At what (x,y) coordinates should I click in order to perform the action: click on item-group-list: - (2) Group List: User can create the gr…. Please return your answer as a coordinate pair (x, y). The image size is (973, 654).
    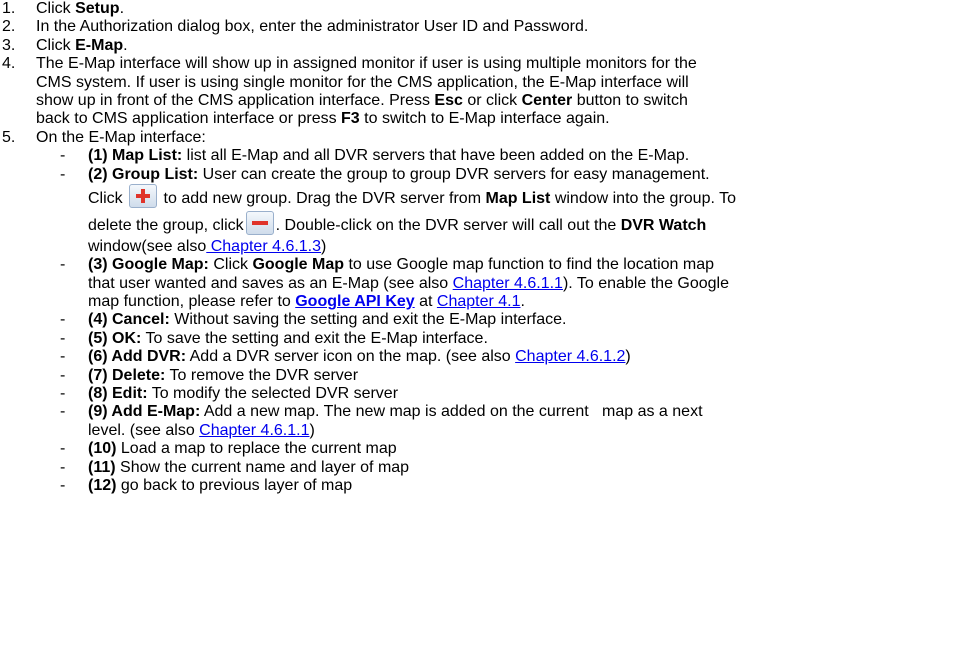
    Looking at the image, I should click on (398, 210).